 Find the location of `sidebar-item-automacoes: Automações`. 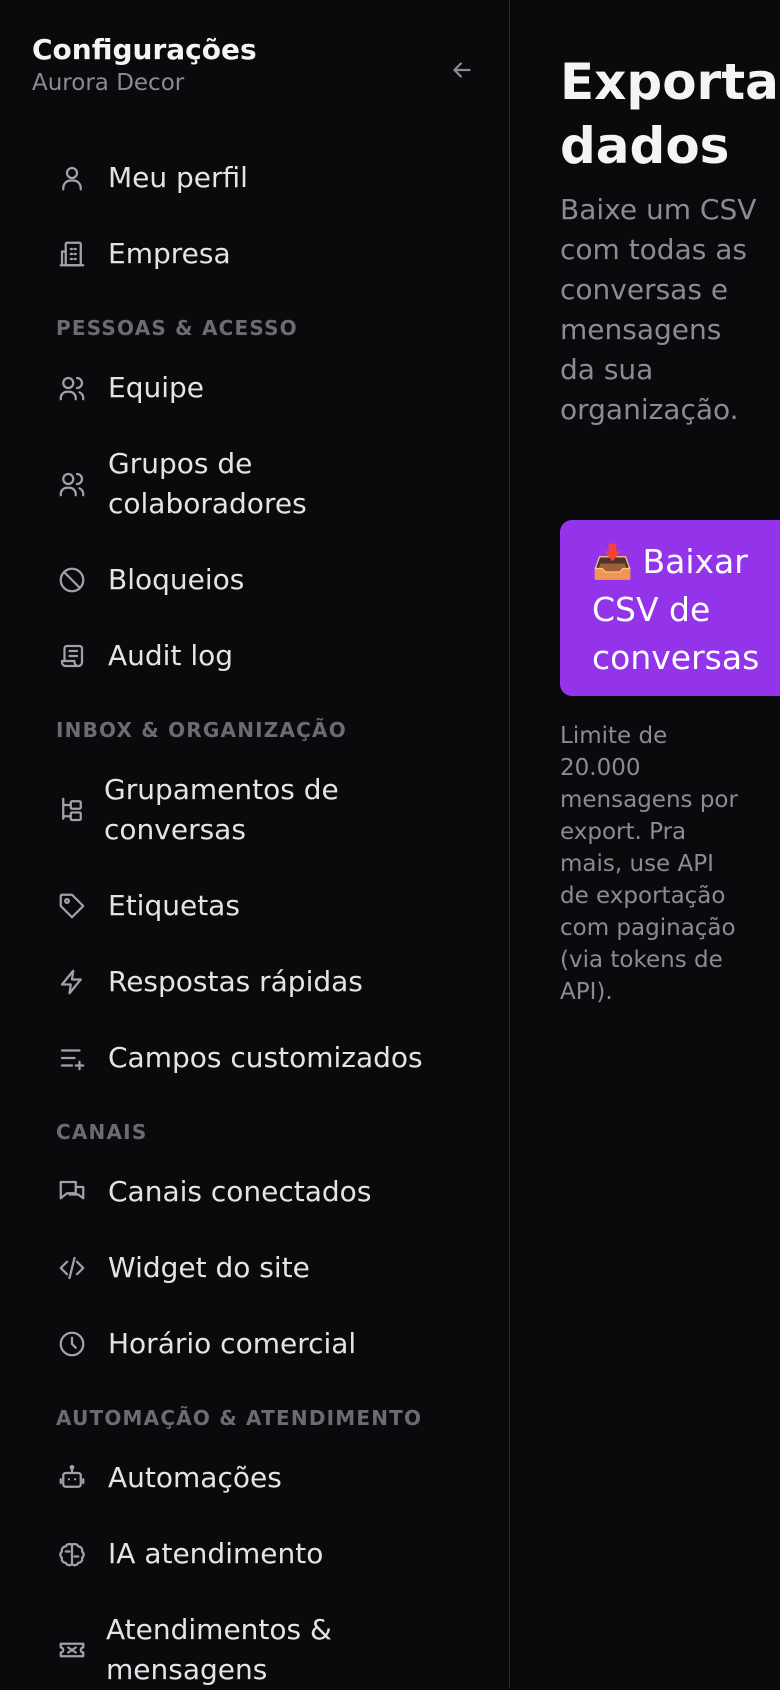

sidebar-item-automacoes: Automações is located at coordinates (169, 1478).